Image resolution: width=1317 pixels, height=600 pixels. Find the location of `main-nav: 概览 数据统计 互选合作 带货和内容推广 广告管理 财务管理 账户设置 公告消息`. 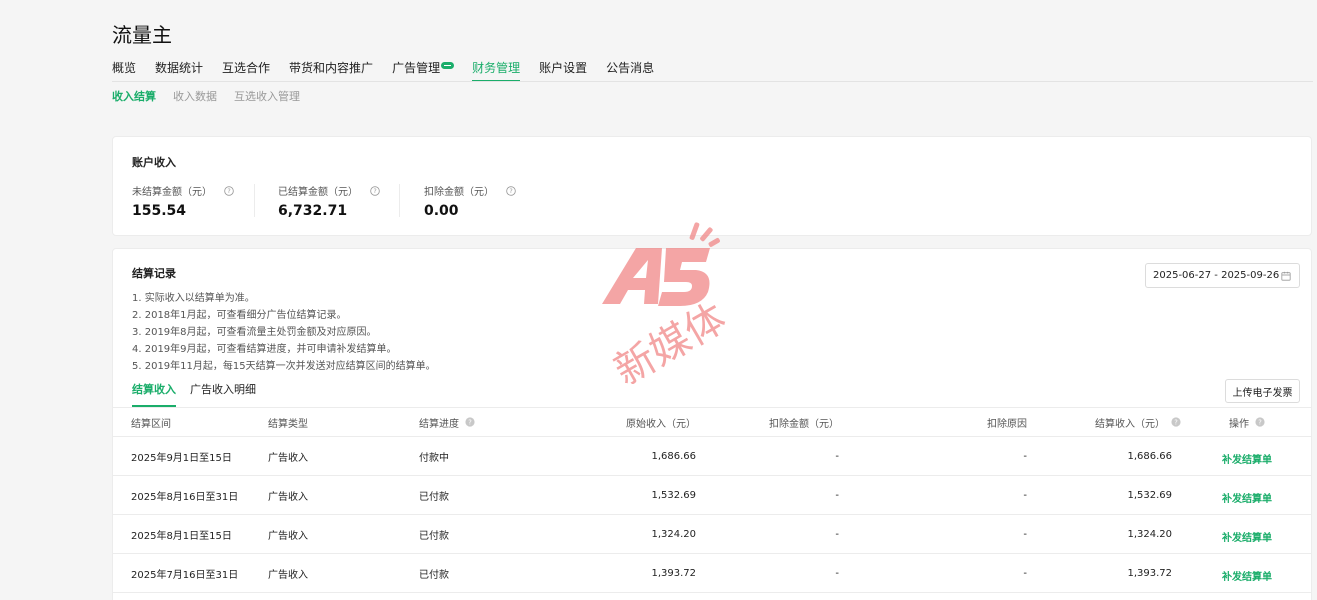

main-nav: 概览 数据统计 互选合作 带货和内容推广 广告管理 财务管理 账户设置 公告消息 is located at coordinates (392, 70).